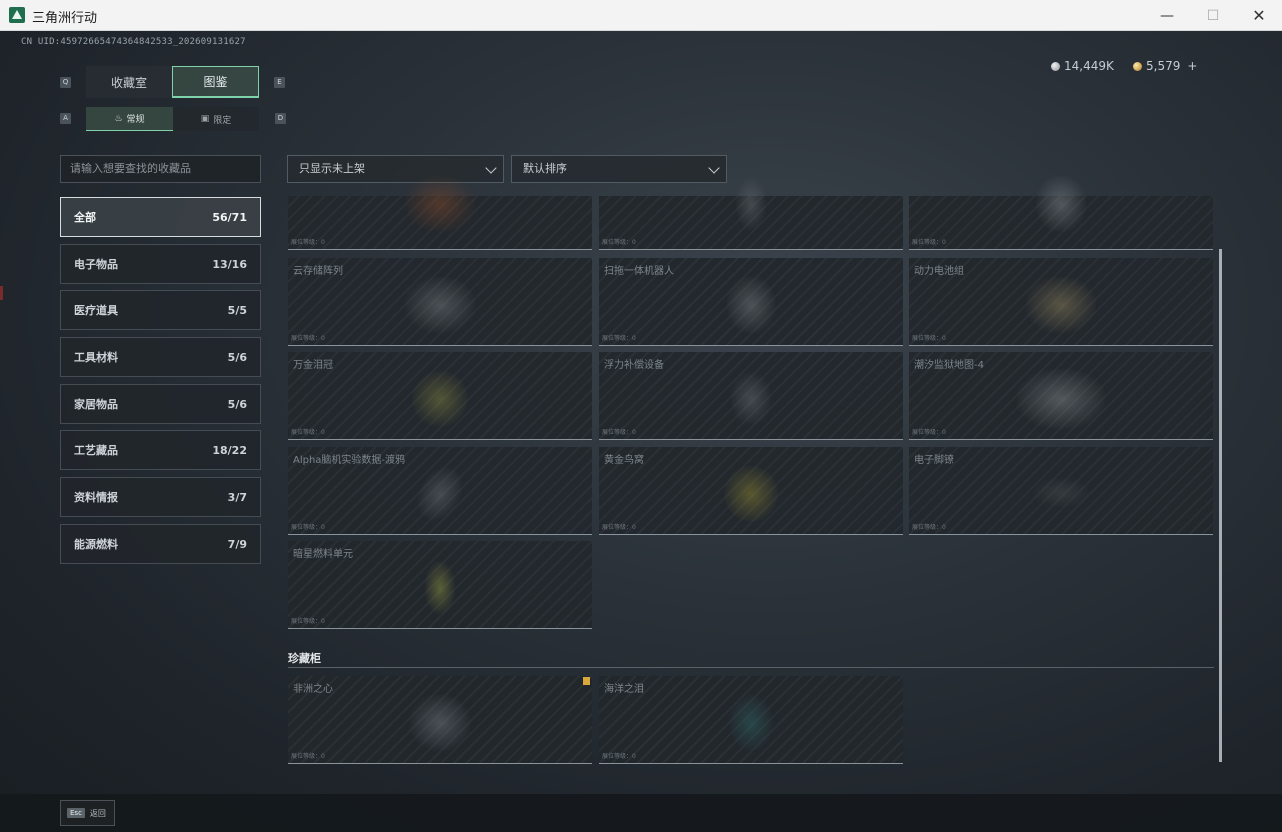 Image resolution: width=1282 pixels, height=832 pixels. What do you see at coordinates (237, 404) in the screenshot?
I see `category-count: 5/6` at bounding box center [237, 404].